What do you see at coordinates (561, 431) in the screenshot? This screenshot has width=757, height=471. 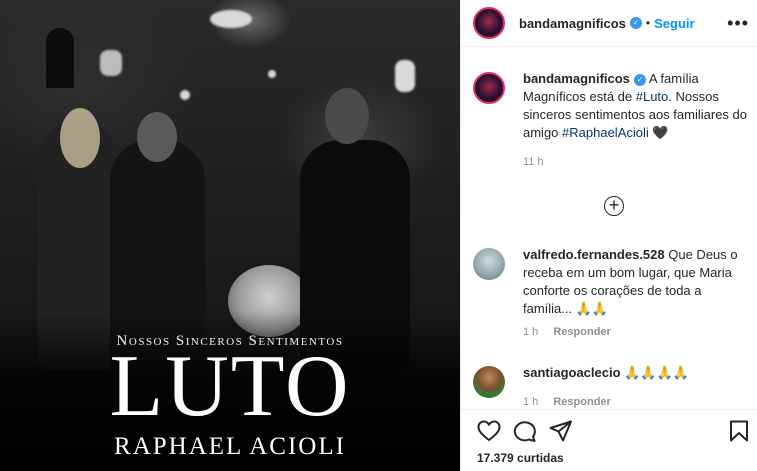 I see `share-icon` at bounding box center [561, 431].